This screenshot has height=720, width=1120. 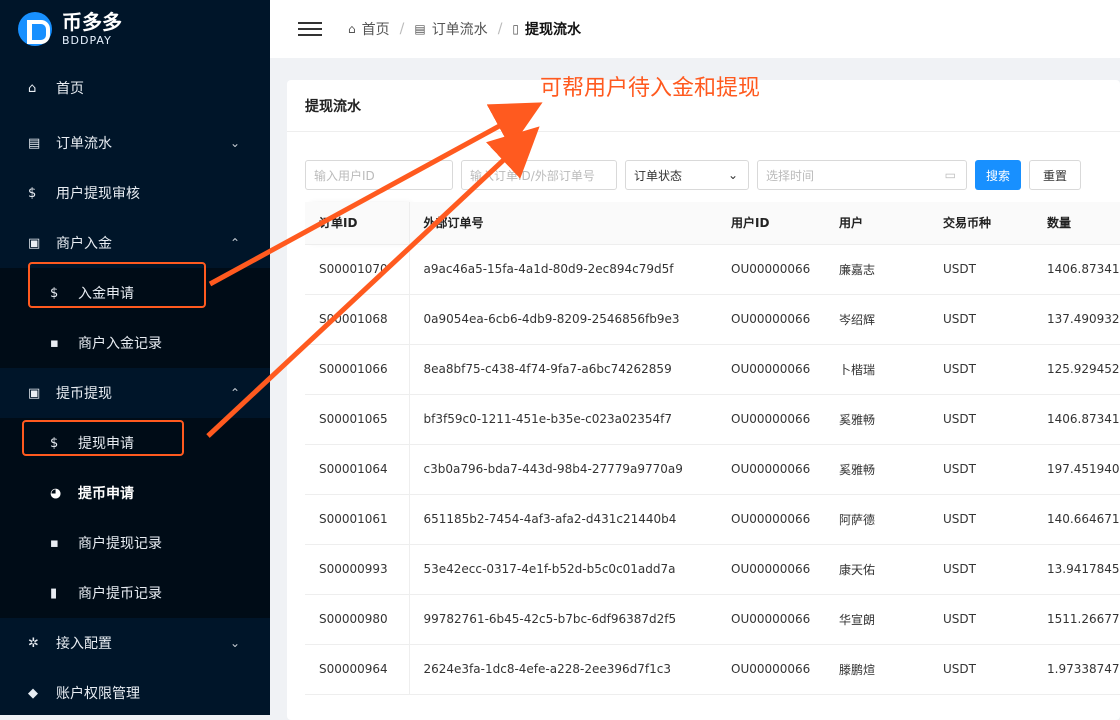 I want to click on sidebar-item-label: 提币提现, so click(x=84, y=394).